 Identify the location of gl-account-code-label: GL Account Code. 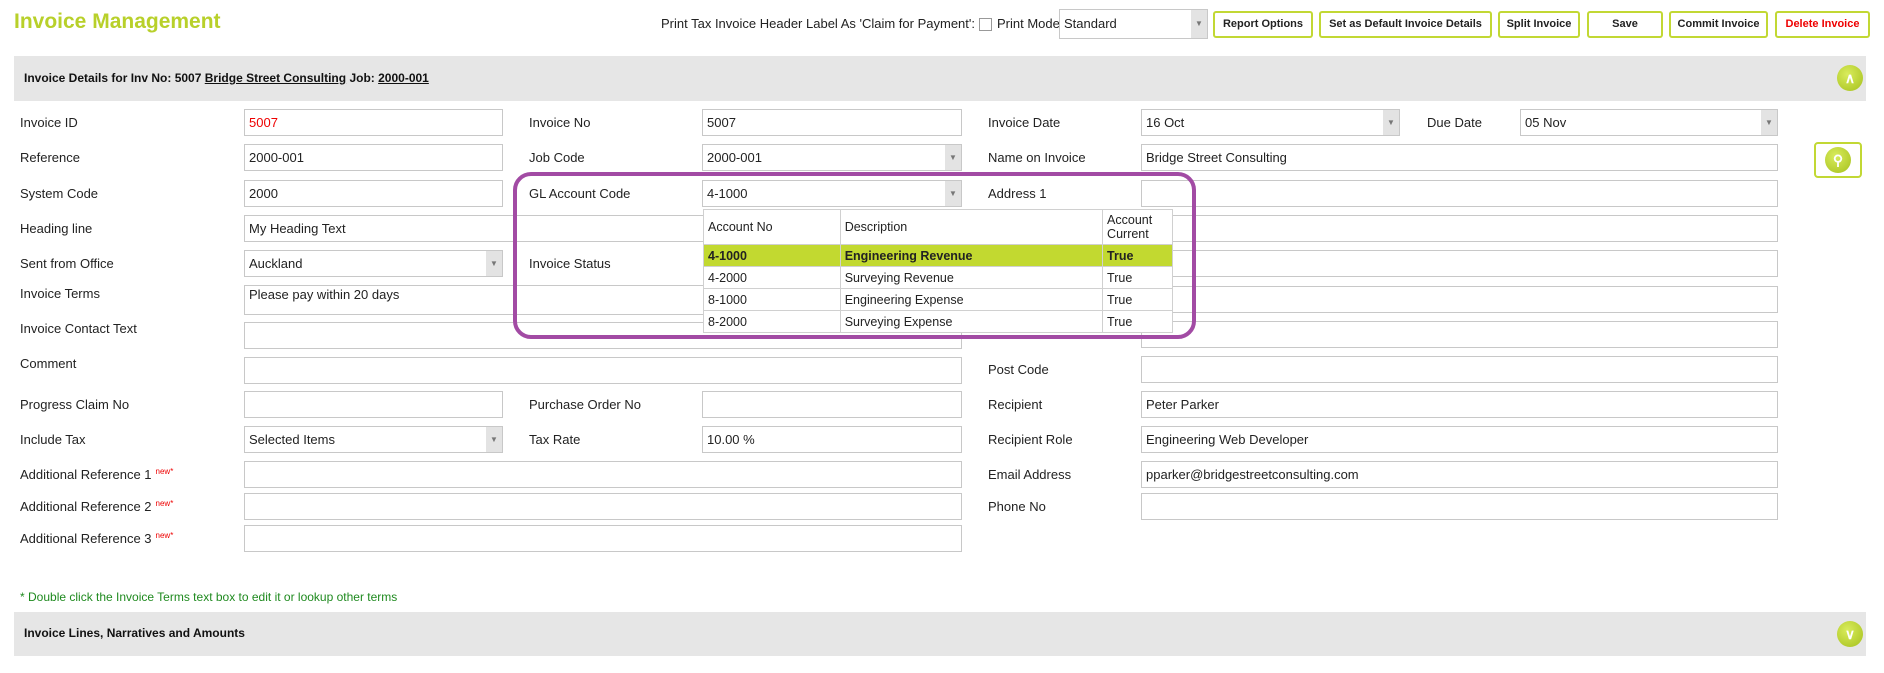
(580, 193).